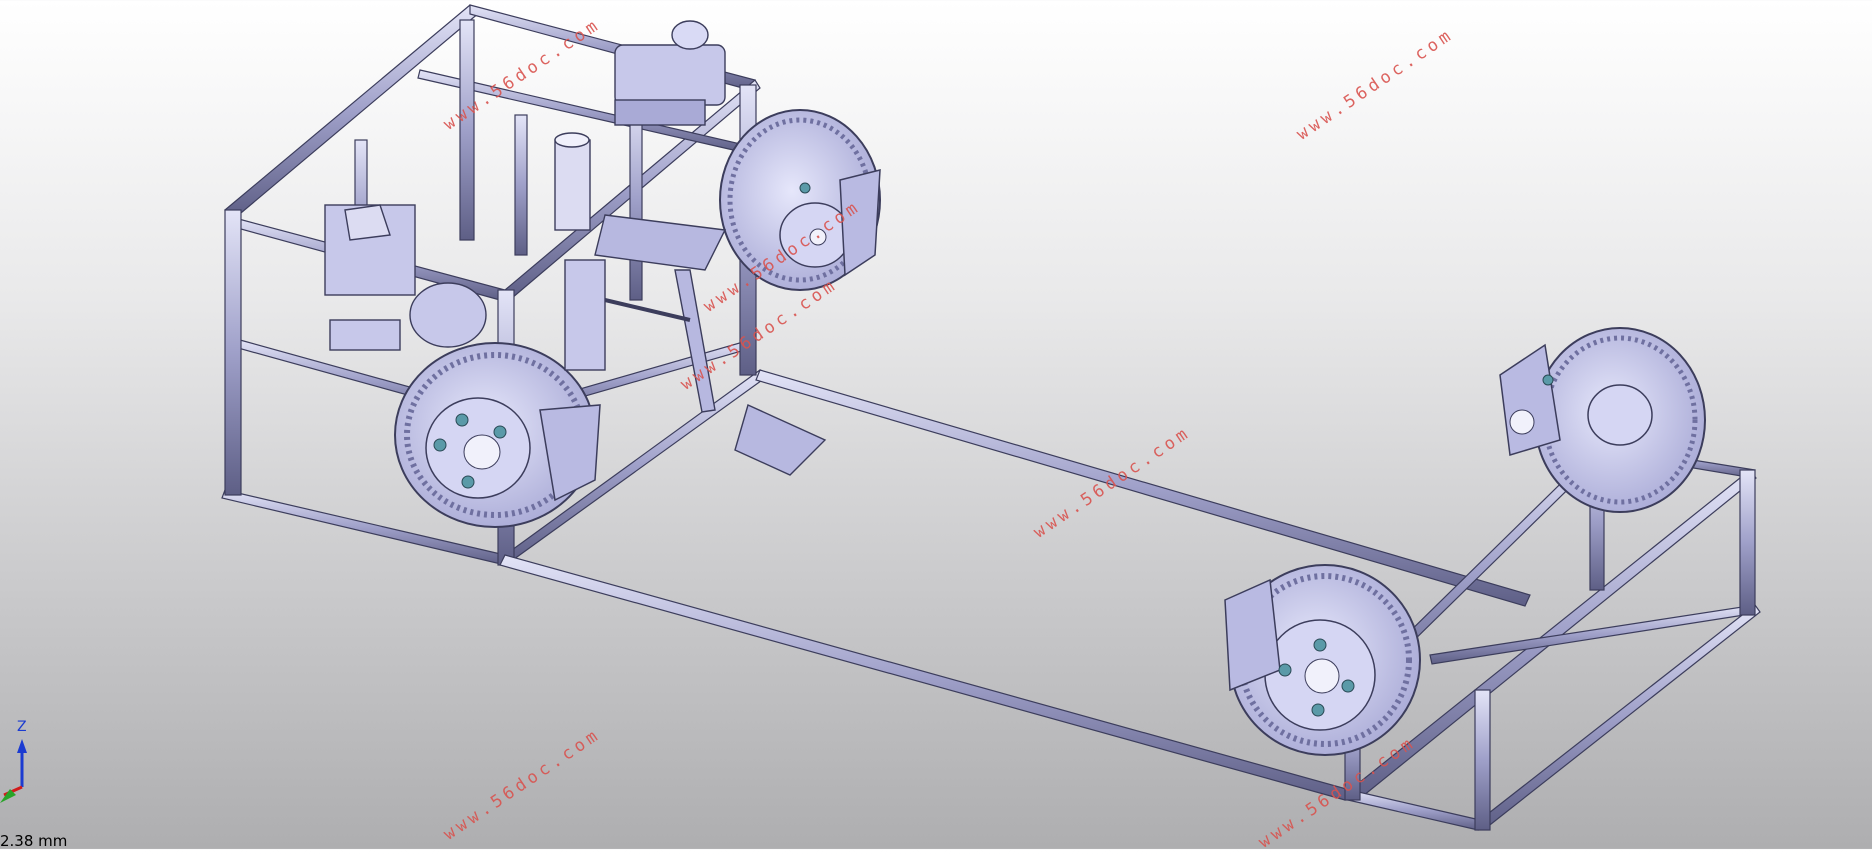 The height and width of the screenshot is (854, 1872). What do you see at coordinates (1602, 420) in the screenshot?
I see `rear-right-brake-disc` at bounding box center [1602, 420].